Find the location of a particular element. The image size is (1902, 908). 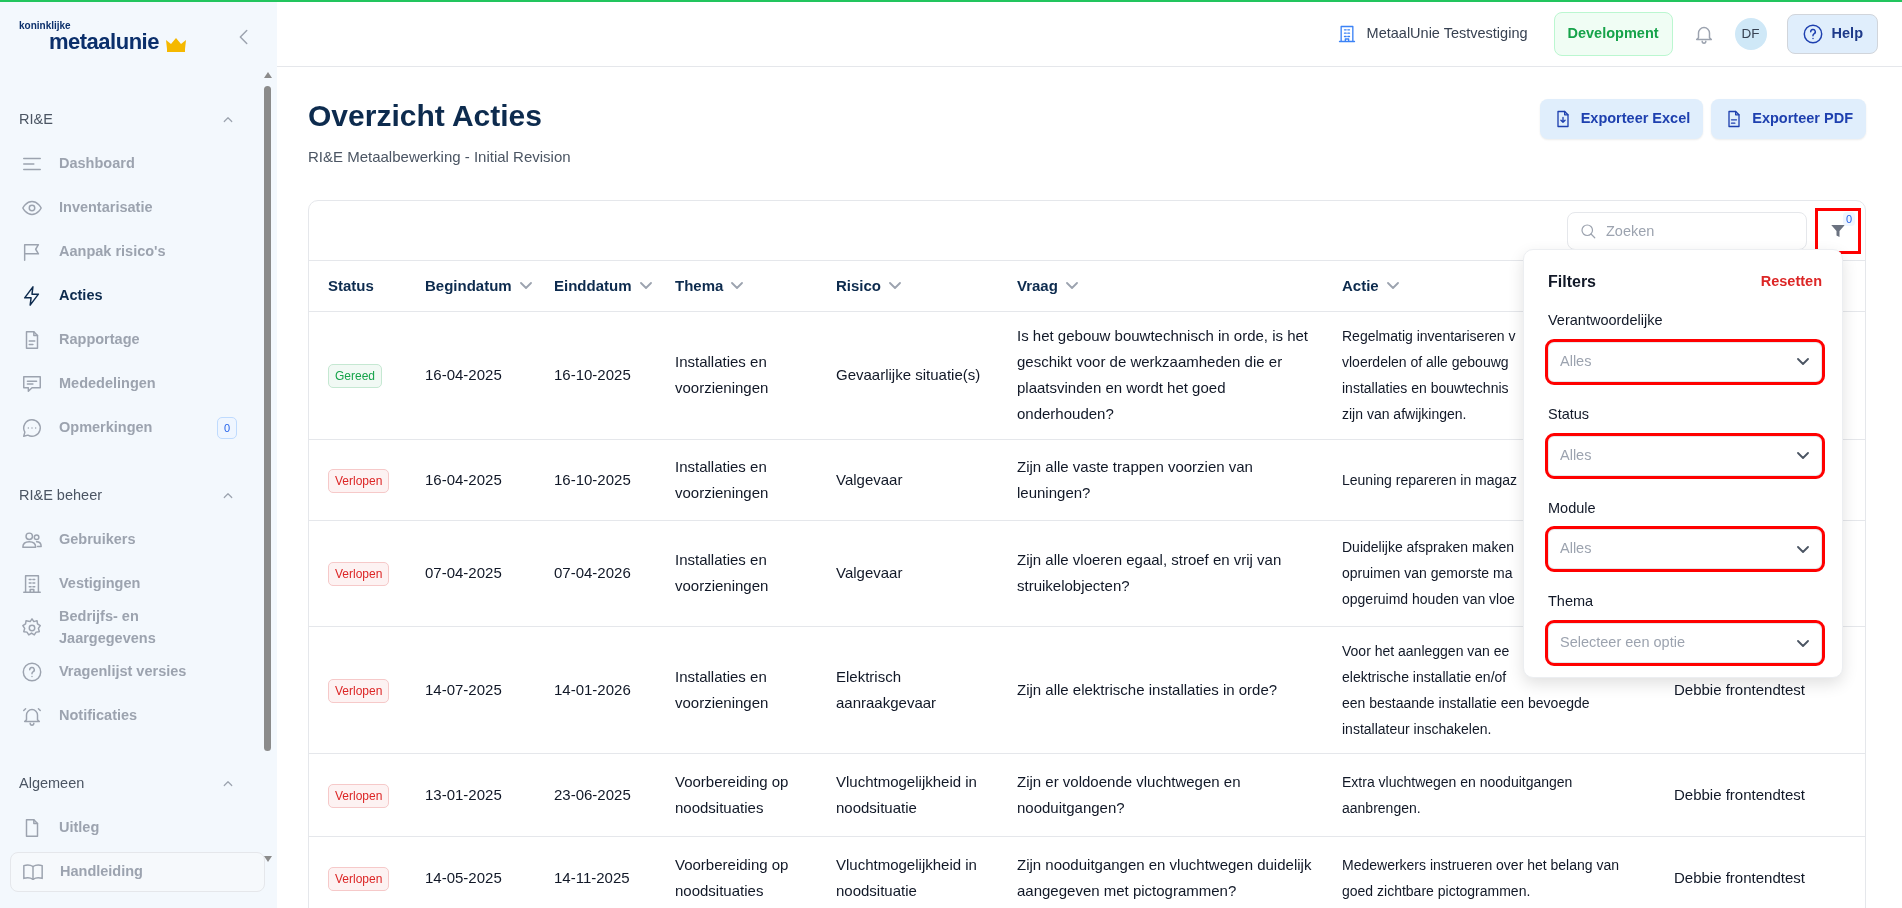

cell-text-line: Regelmatig inventariseren v is located at coordinates (1429, 336).